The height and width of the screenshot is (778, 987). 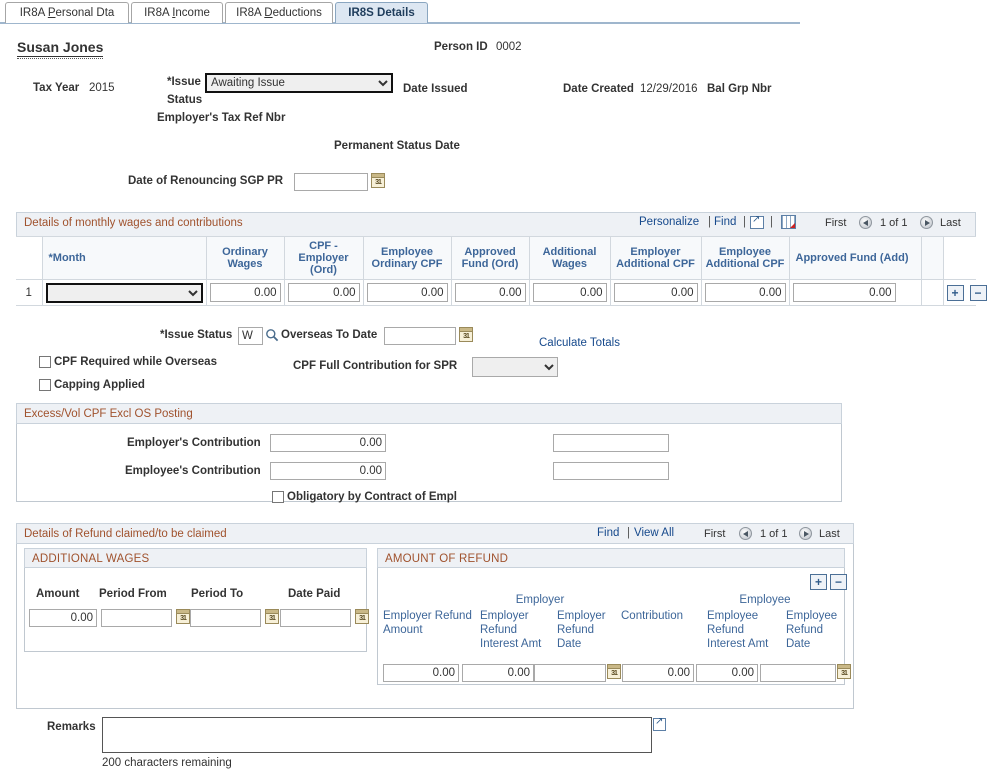 I want to click on aw-period-to-input, so click(x=225, y=618).